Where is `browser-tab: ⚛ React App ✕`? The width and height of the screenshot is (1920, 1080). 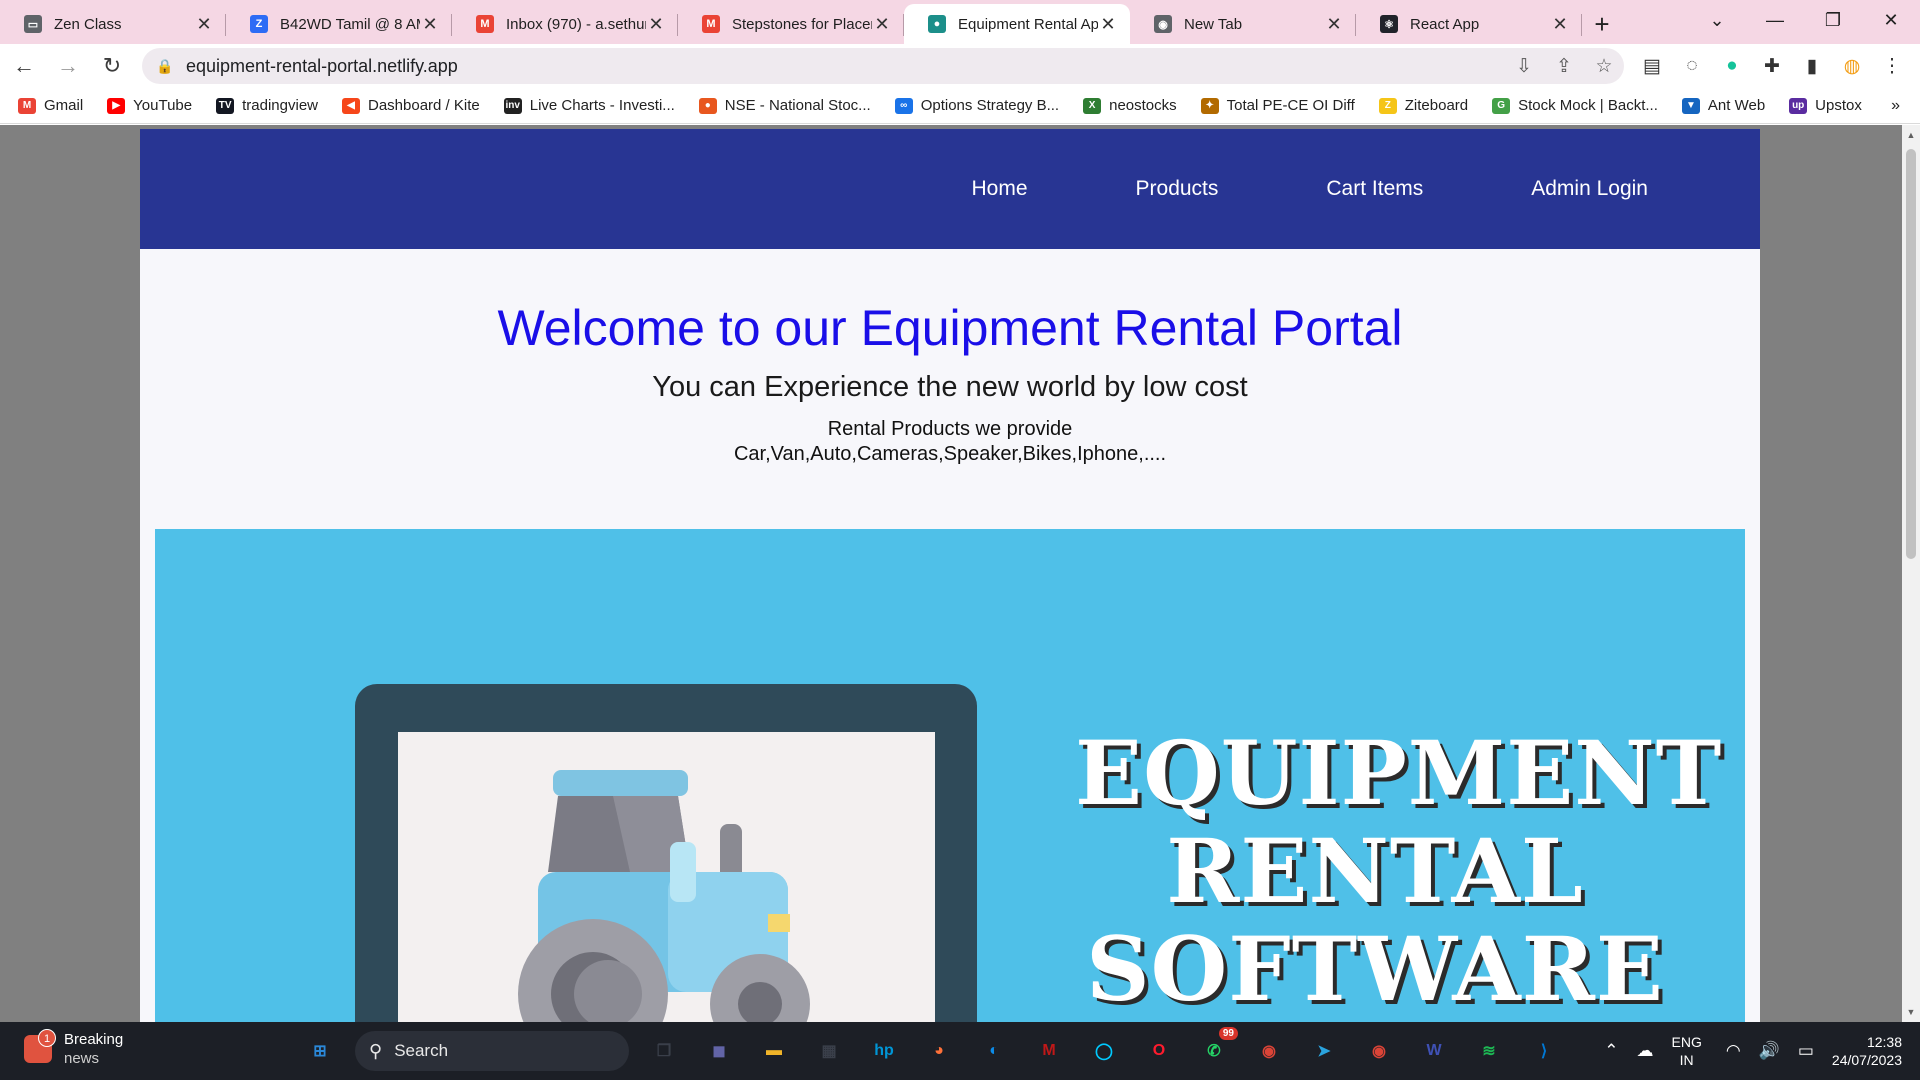
browser-tab: ⚛ React App ✕ is located at coordinates (1469, 24).